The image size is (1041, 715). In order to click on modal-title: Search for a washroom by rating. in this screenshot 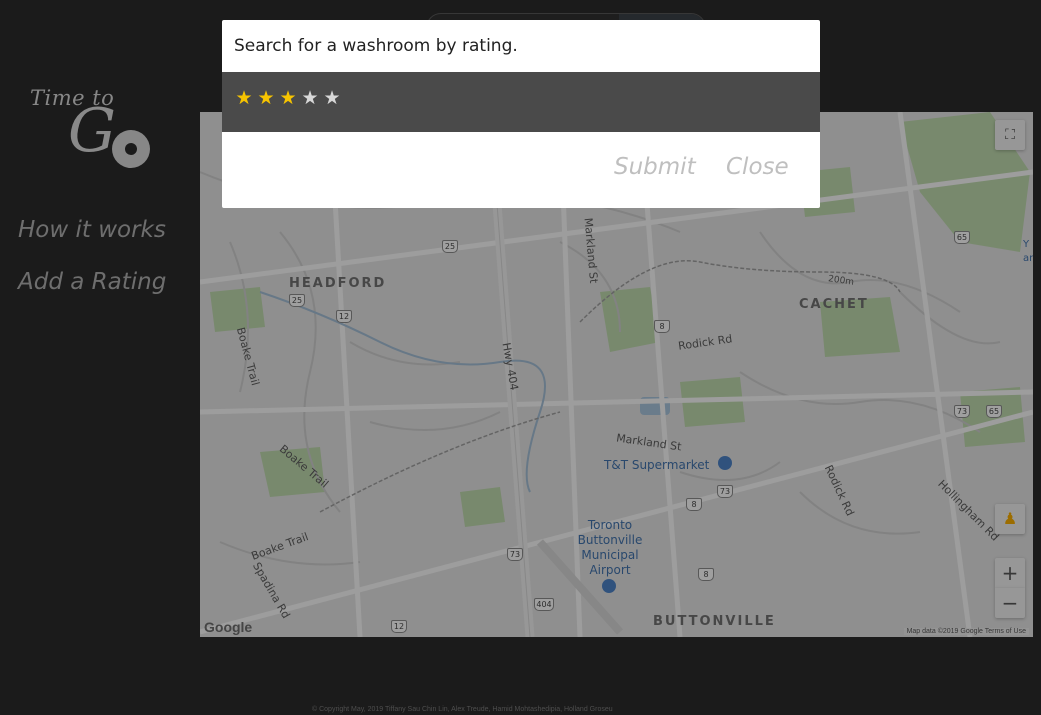, I will do `click(376, 46)`.